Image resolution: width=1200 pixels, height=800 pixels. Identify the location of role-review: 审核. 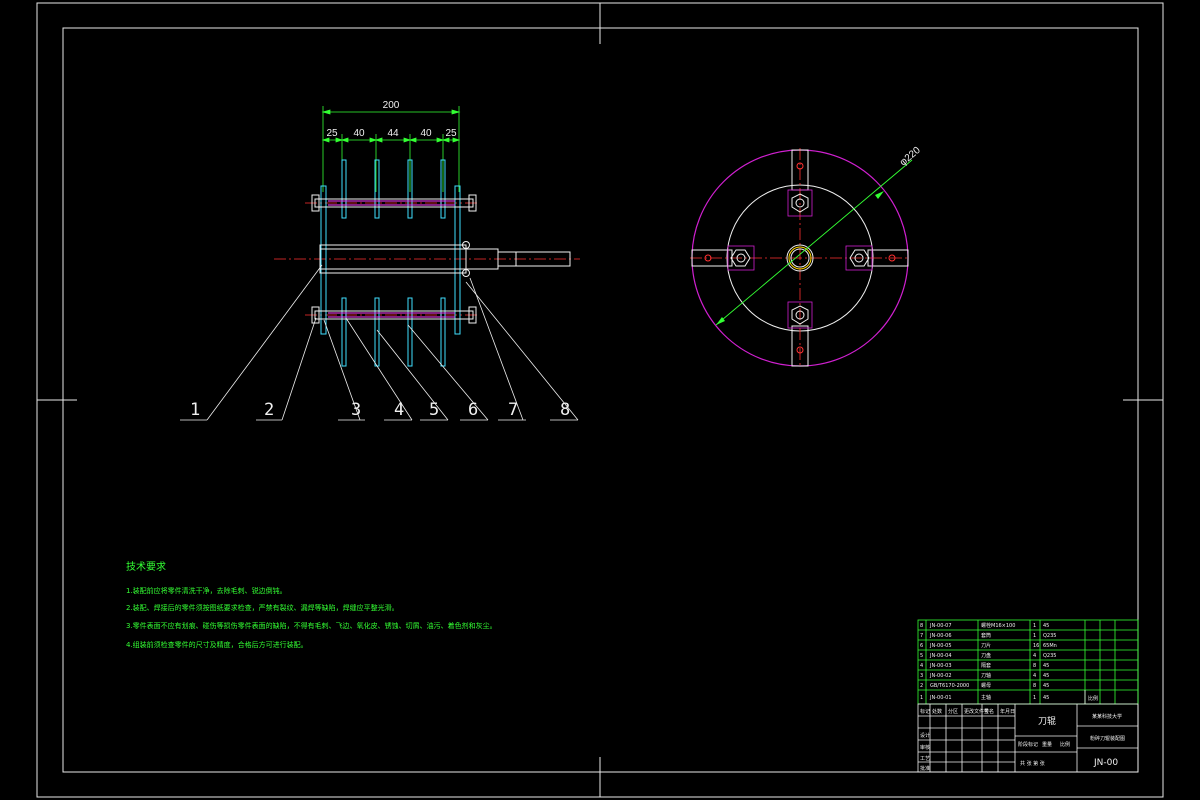
(925, 747).